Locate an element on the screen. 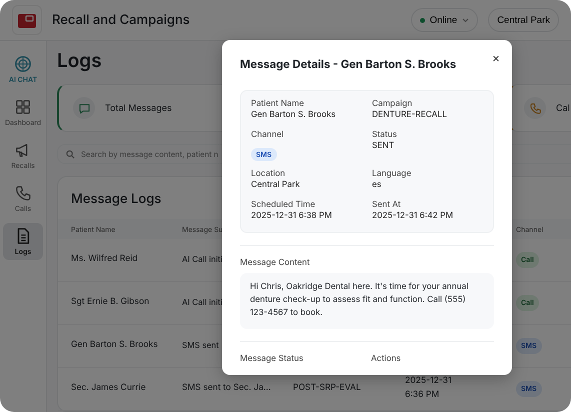 This screenshot has height=412, width=571. field-label: Language is located at coordinates (392, 174).